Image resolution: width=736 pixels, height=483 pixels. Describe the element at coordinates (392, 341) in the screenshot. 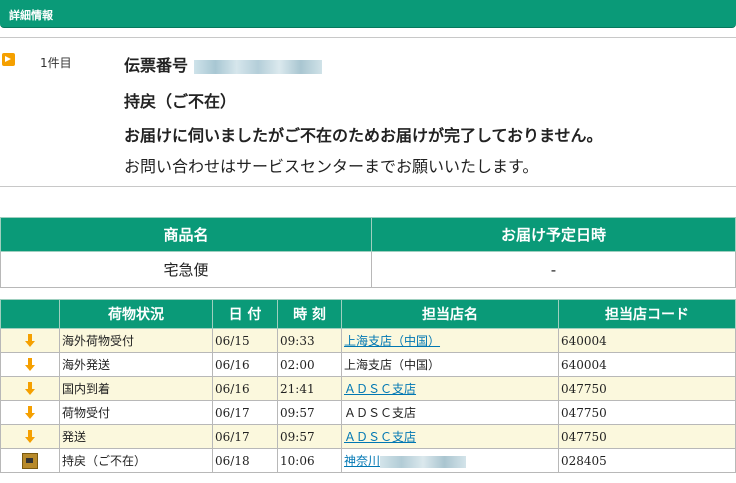

I see `store-link: 上海支店（中国）` at that location.